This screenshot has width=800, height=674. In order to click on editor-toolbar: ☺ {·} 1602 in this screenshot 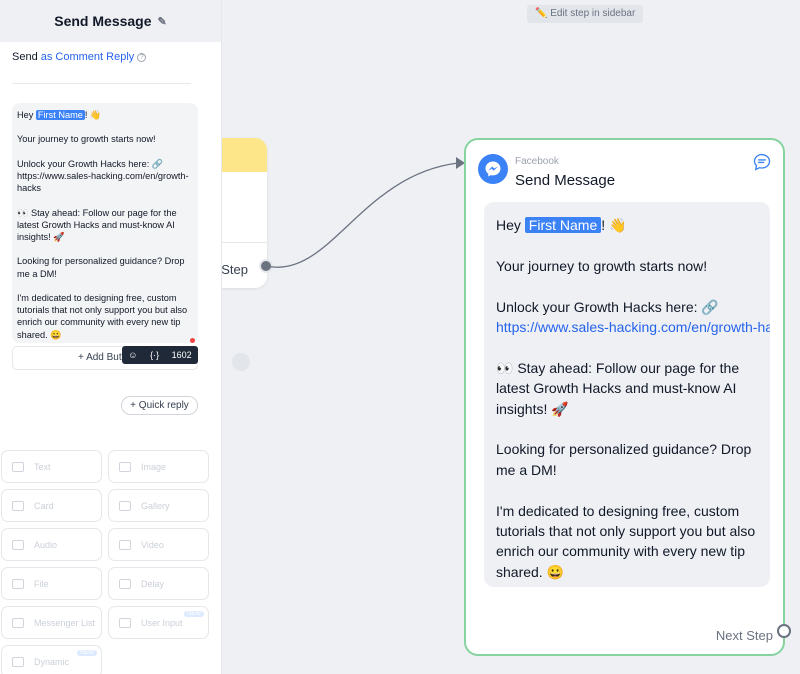, I will do `click(160, 355)`.